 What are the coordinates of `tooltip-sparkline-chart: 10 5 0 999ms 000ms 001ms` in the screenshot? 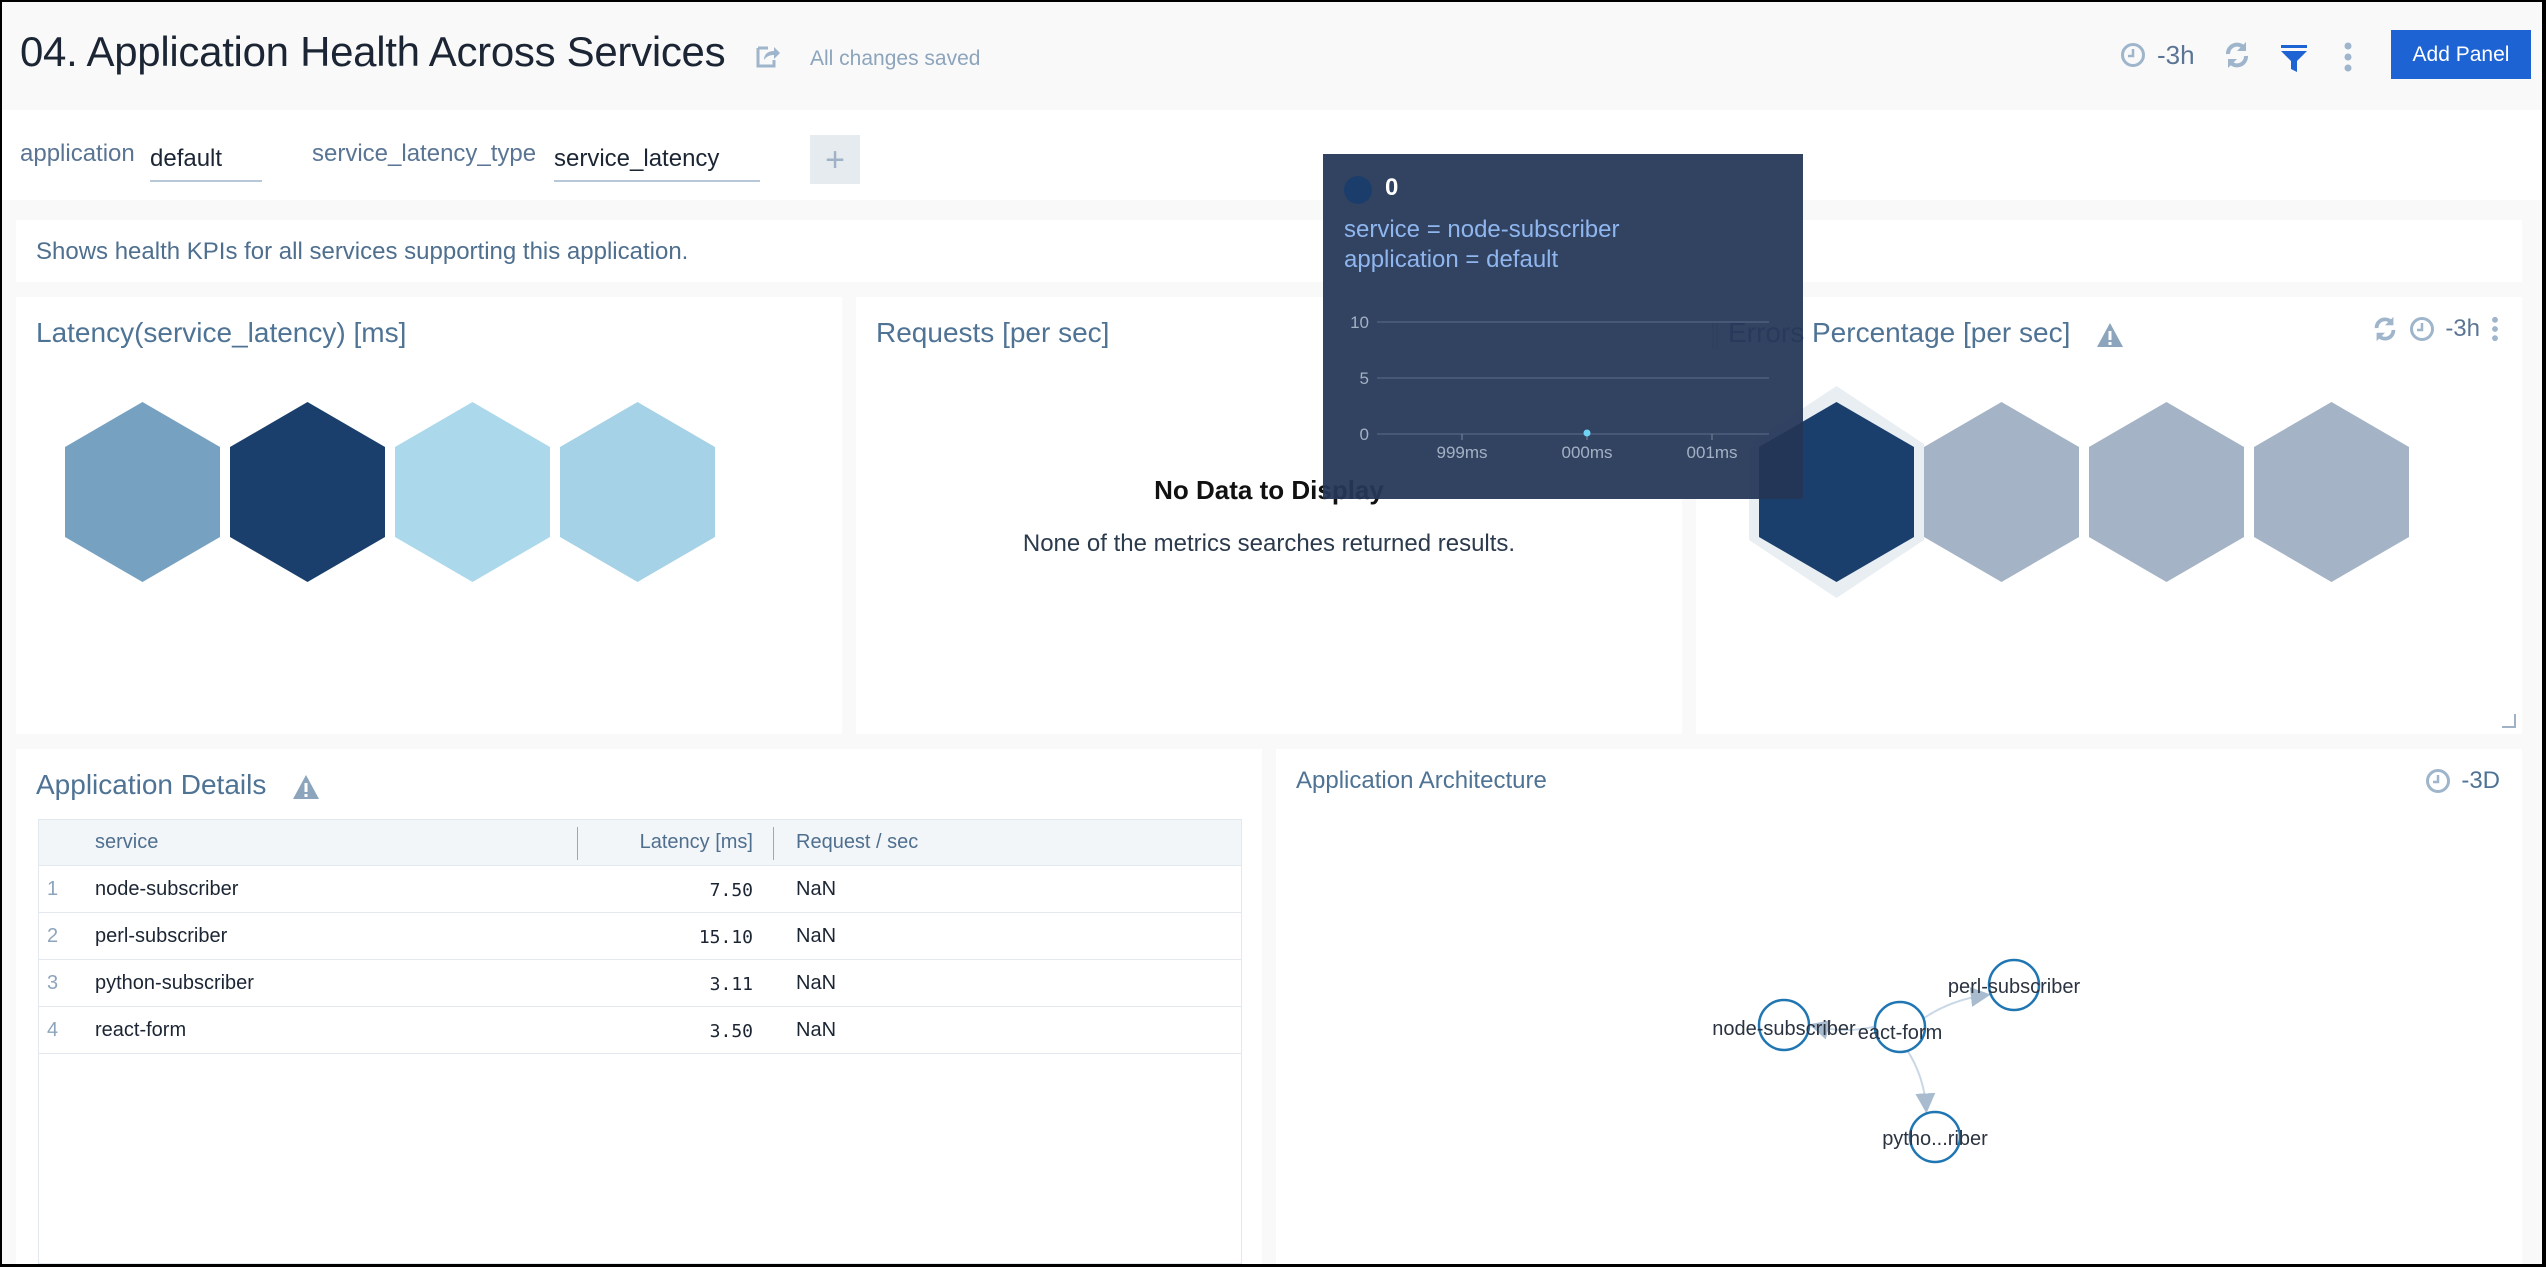 It's located at (1559, 387).